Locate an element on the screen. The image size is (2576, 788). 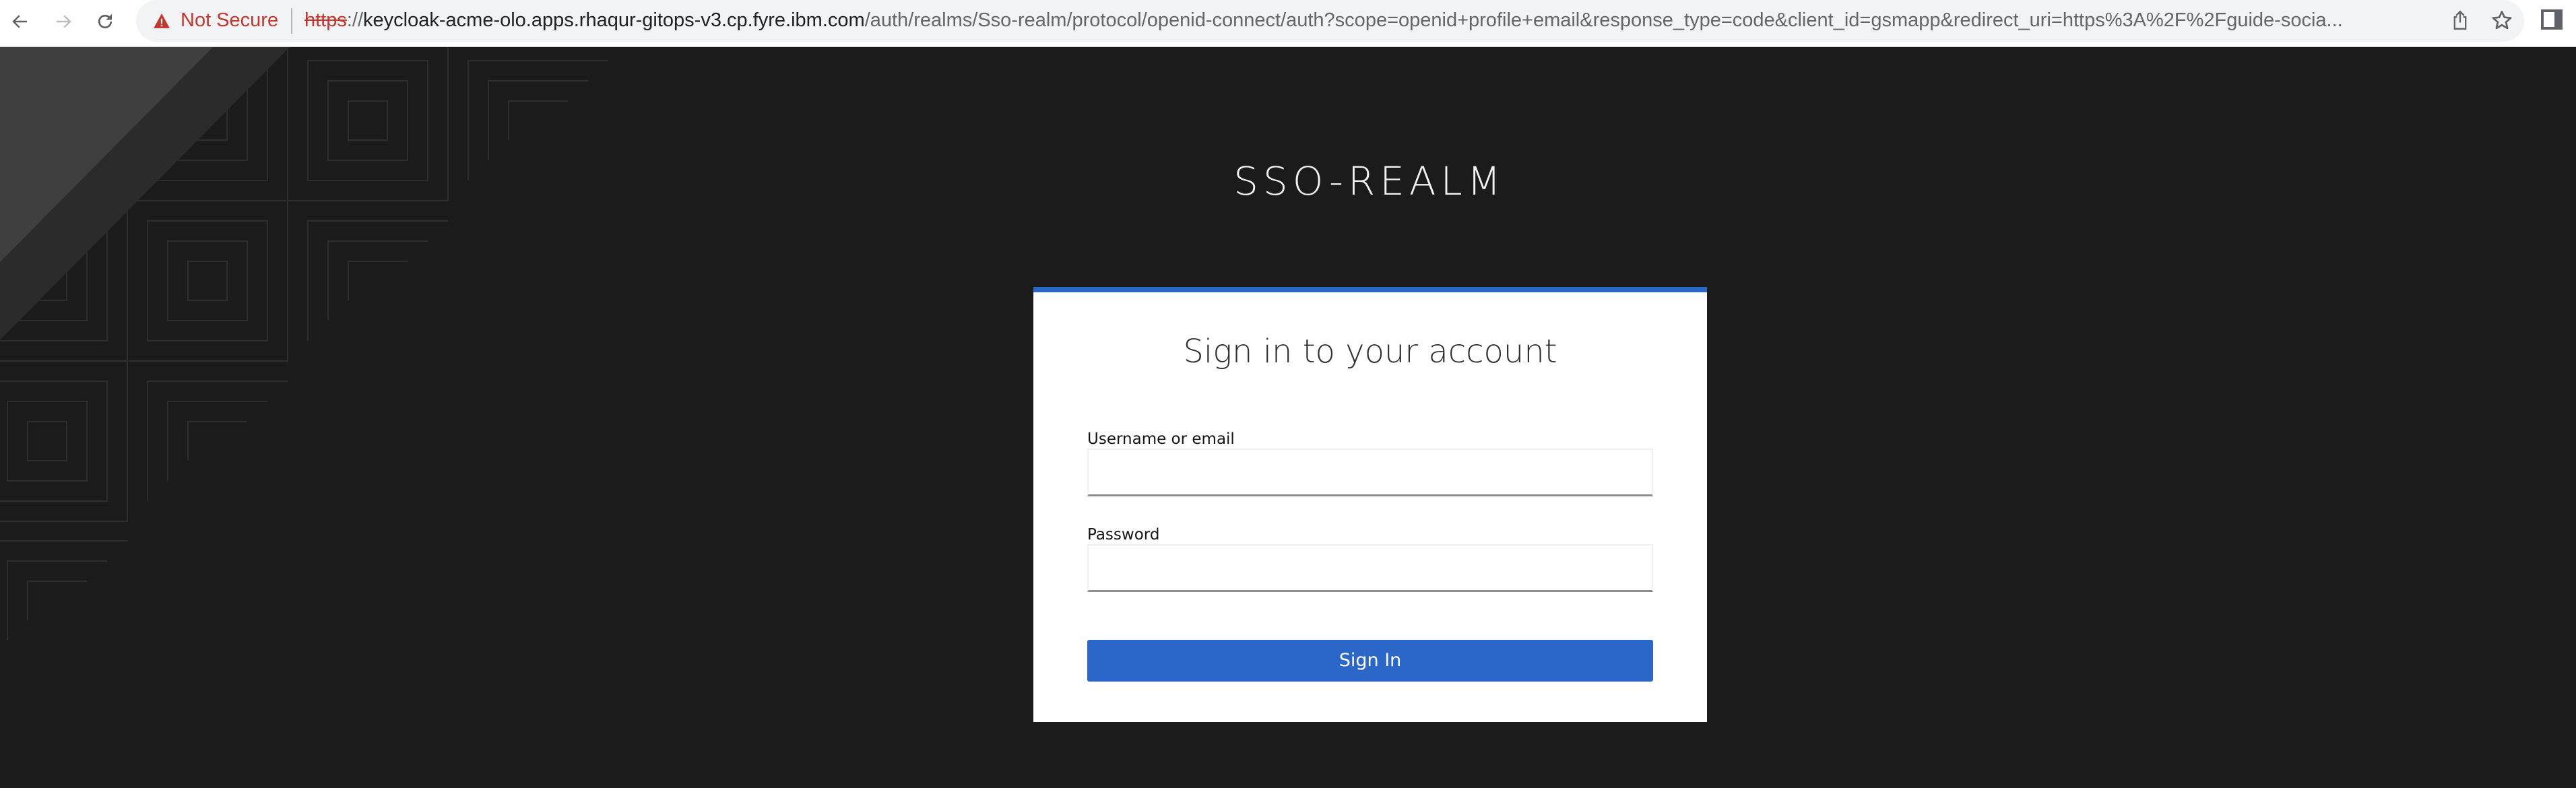
arrow-left-icon is located at coordinates (19, 22).